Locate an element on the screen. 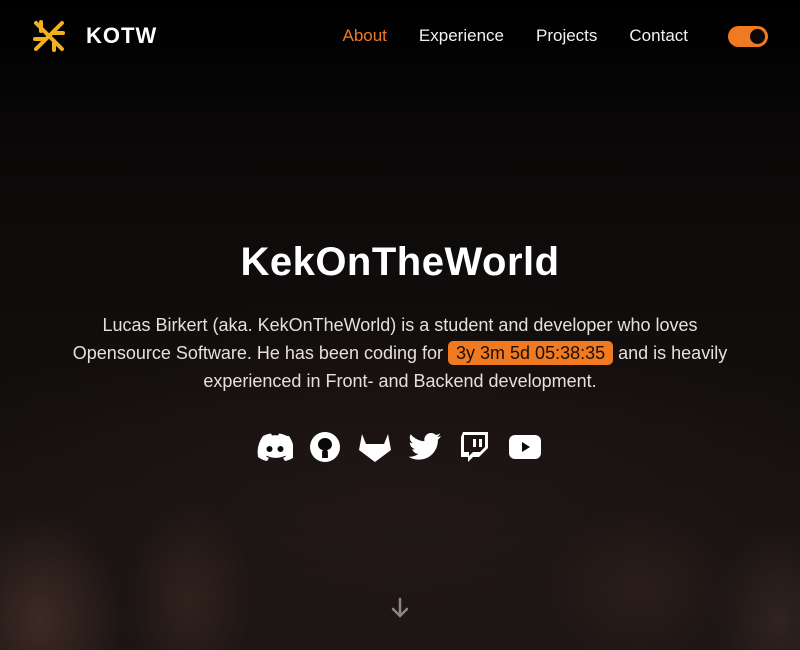 The image size is (800, 650). nav-projects: Projects is located at coordinates (566, 36).